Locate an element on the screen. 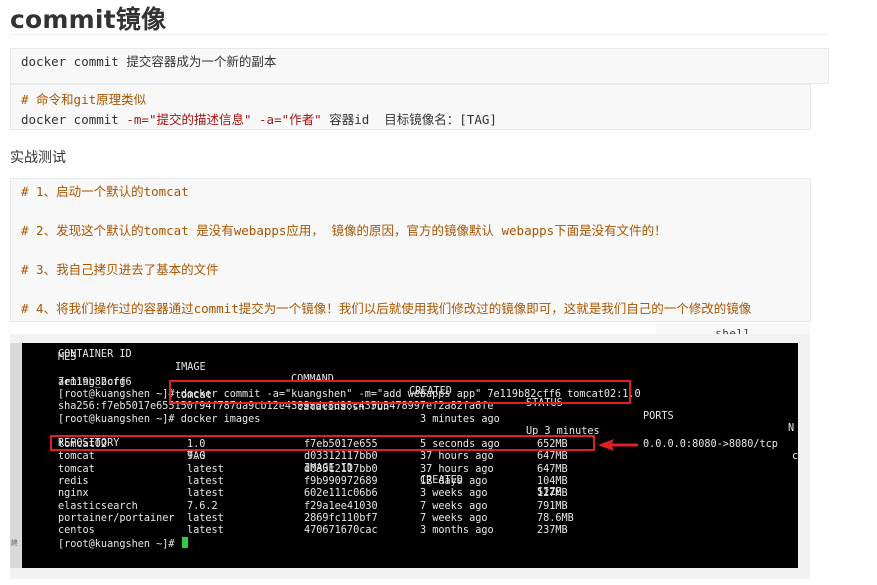 The width and height of the screenshot is (877, 585). ps-col-ports: PORTS is located at coordinates (658, 416).